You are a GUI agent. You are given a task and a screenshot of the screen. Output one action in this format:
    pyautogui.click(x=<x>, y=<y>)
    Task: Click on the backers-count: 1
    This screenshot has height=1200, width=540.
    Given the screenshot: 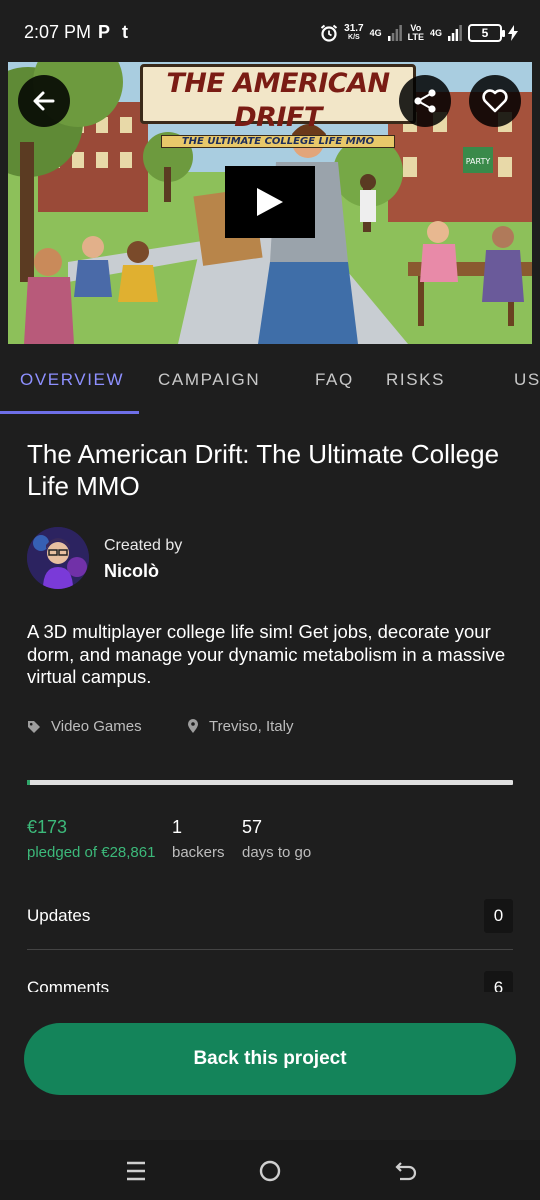 What is the action you would take?
    pyautogui.click(x=177, y=827)
    